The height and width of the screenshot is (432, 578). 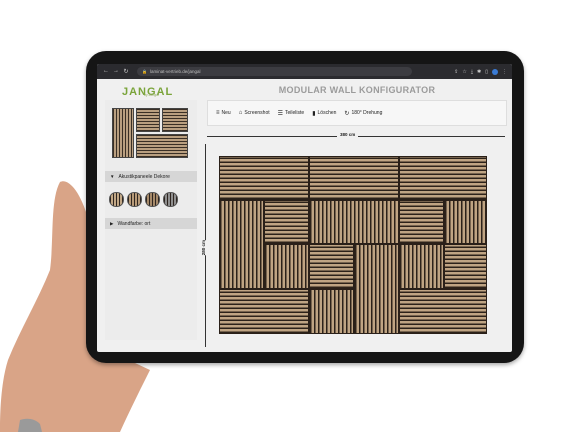 What do you see at coordinates (472, 72) in the screenshot?
I see `download-icon: ⤓` at bounding box center [472, 72].